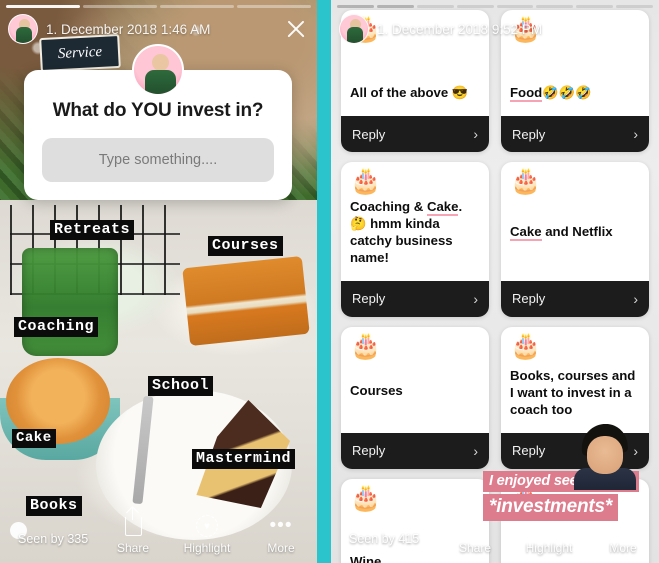  Describe the element at coordinates (526, 94) in the screenshot. I see `spellcheck-underline: Food` at that location.